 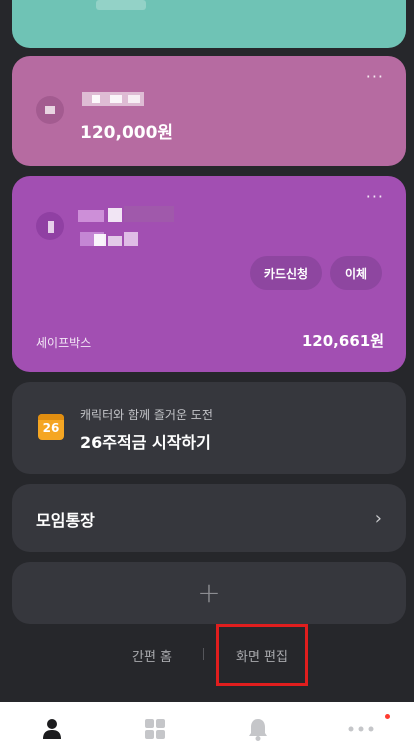 What do you see at coordinates (91, 216) in the screenshot?
I see `masked-account-name` at bounding box center [91, 216].